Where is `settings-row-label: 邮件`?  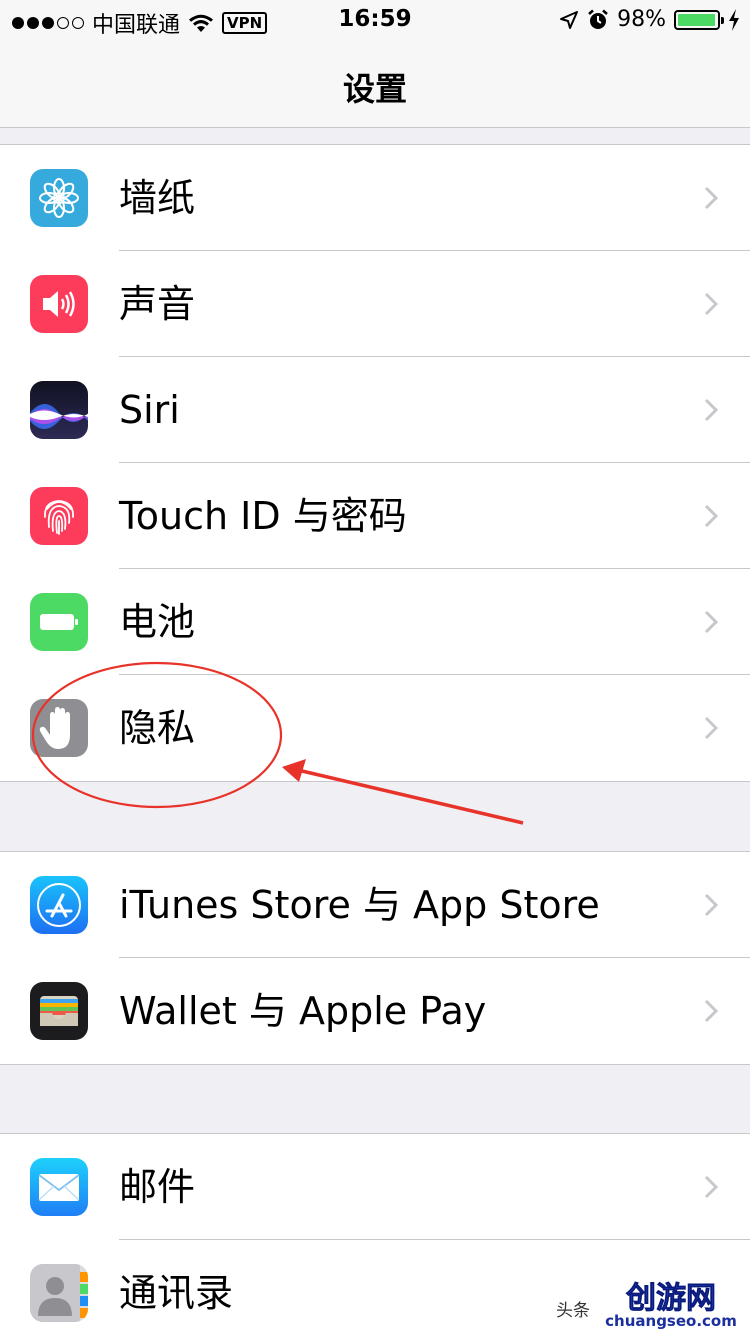
settings-row-label: 邮件 is located at coordinates (157, 1187).